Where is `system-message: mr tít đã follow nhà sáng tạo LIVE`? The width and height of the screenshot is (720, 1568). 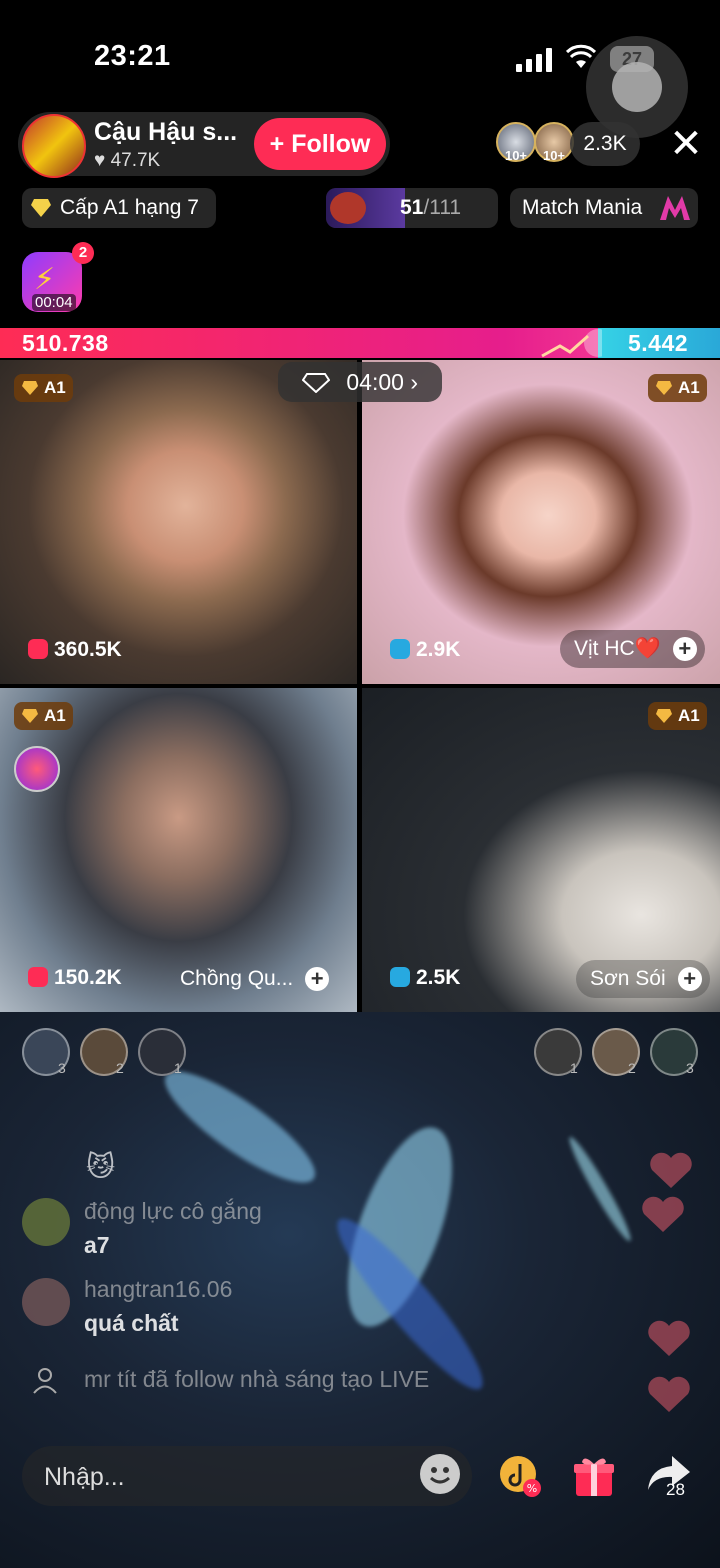
system-message: mr tít đã follow nhà sáng tạo LIVE is located at coordinates (257, 1379).